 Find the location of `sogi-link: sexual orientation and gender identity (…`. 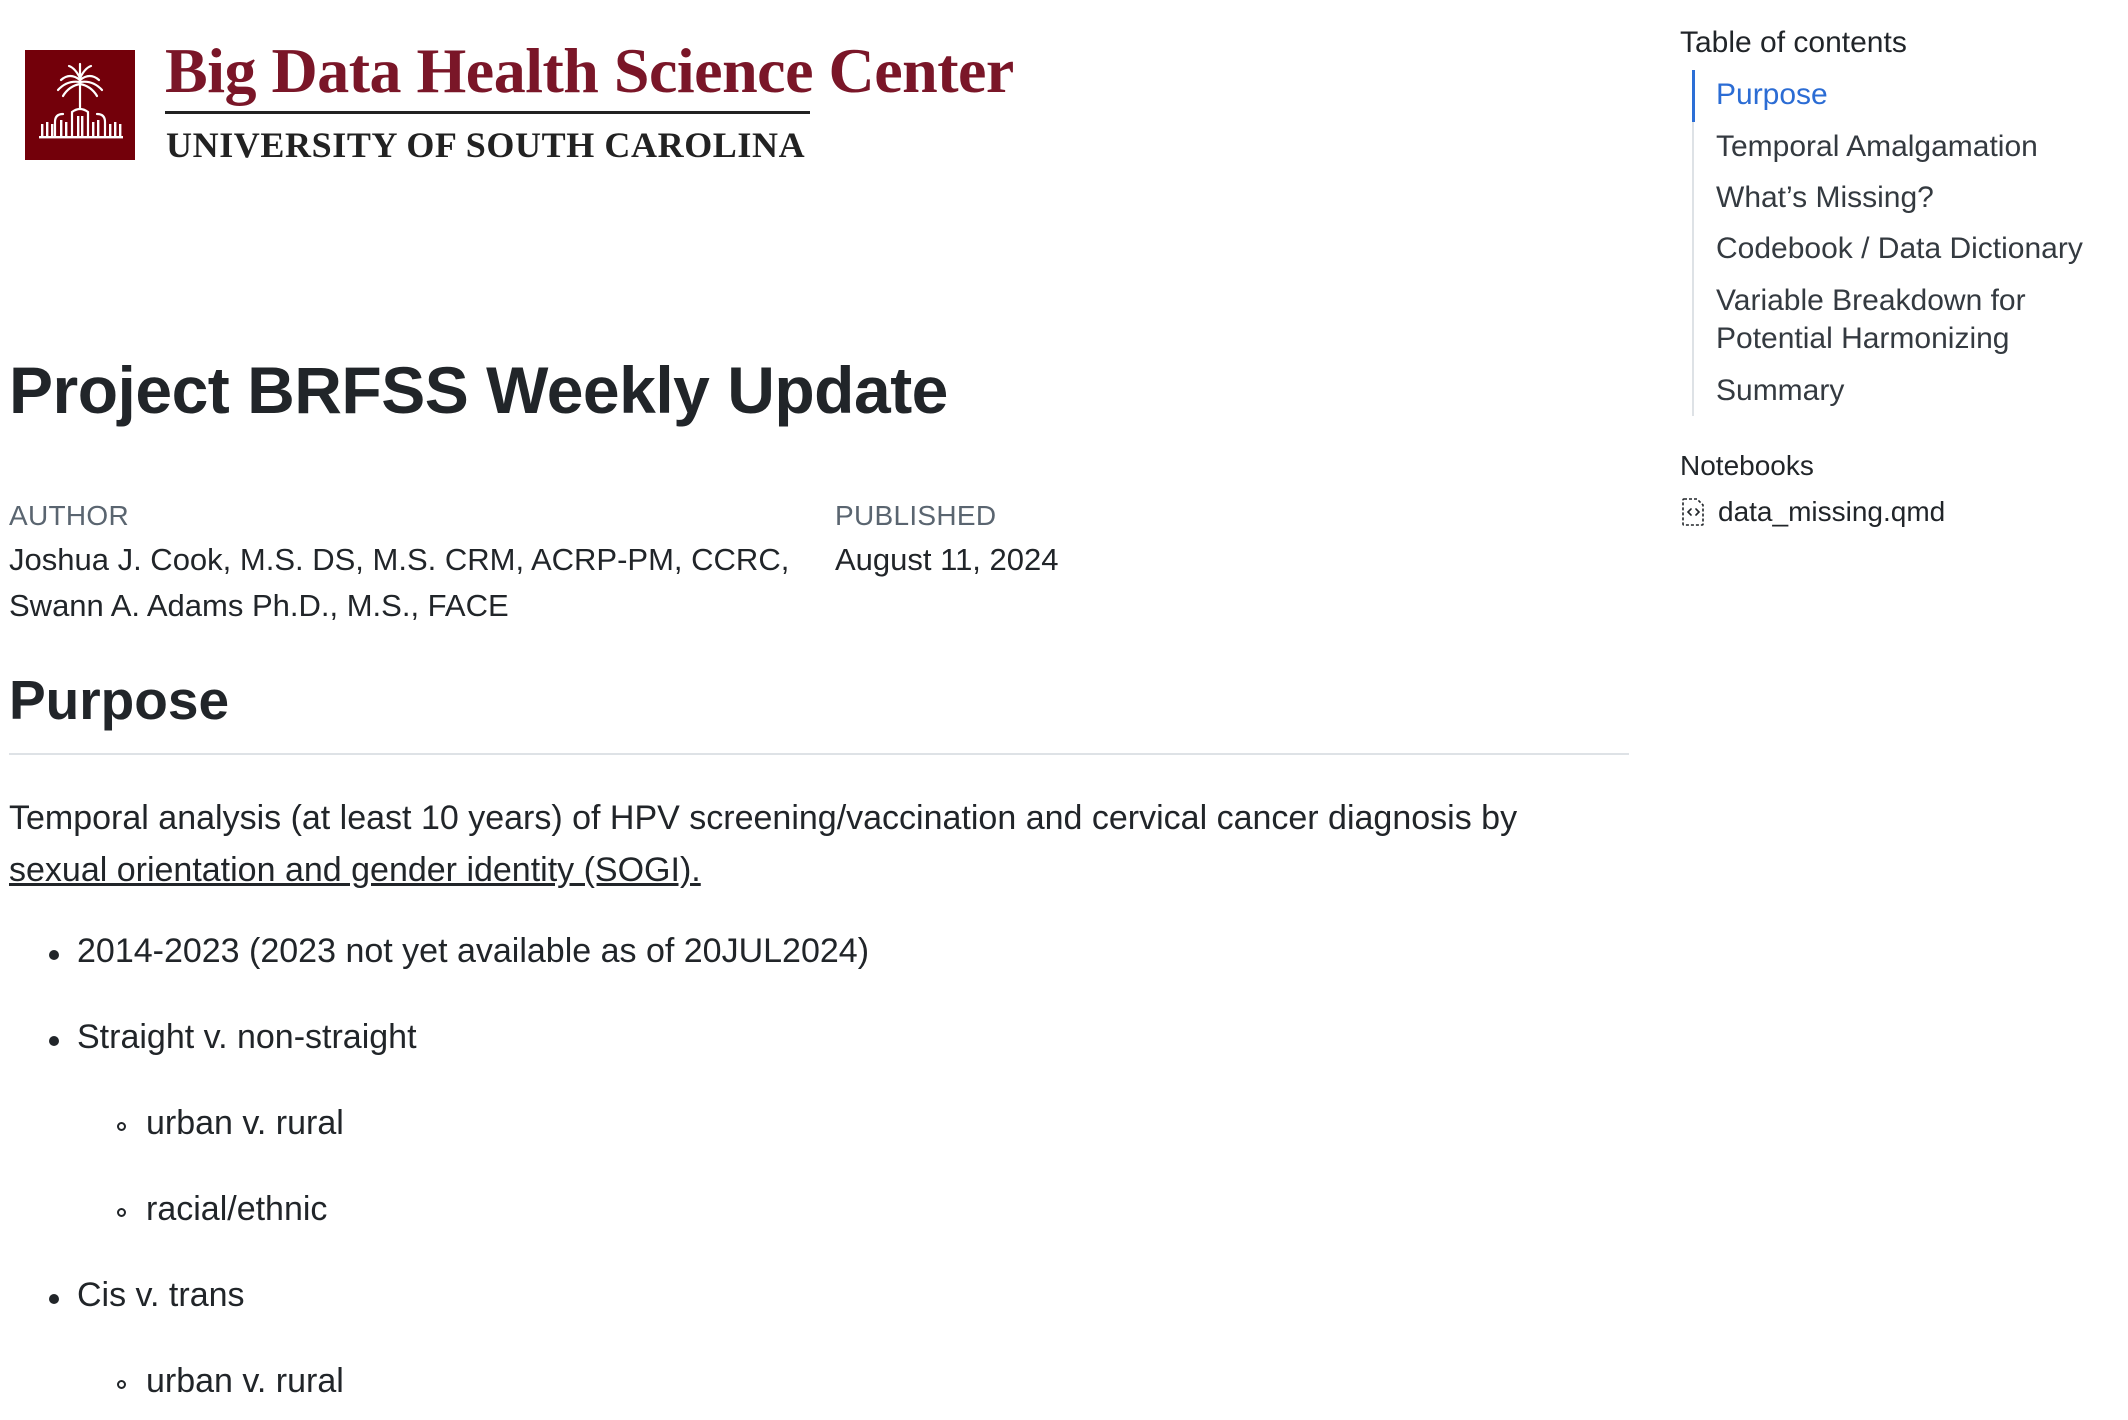

sogi-link: sexual orientation and gender identity (… is located at coordinates (355, 870).